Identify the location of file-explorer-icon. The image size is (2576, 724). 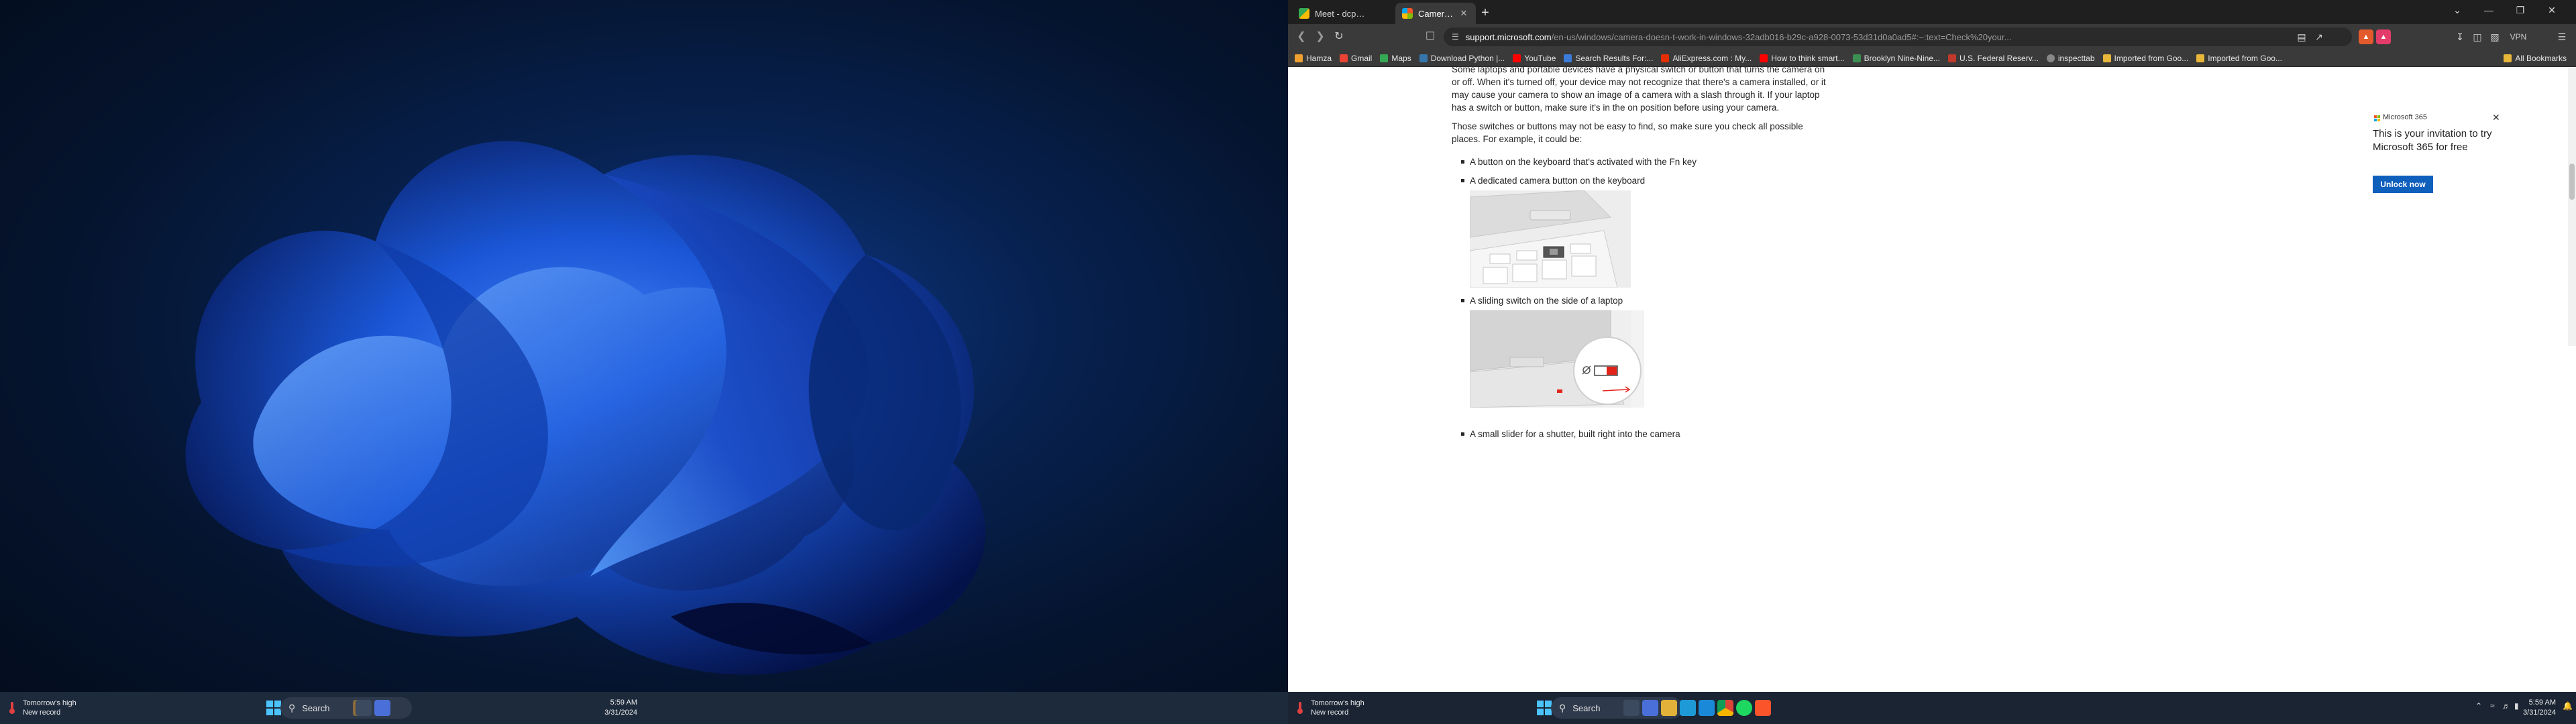
(1669, 708).